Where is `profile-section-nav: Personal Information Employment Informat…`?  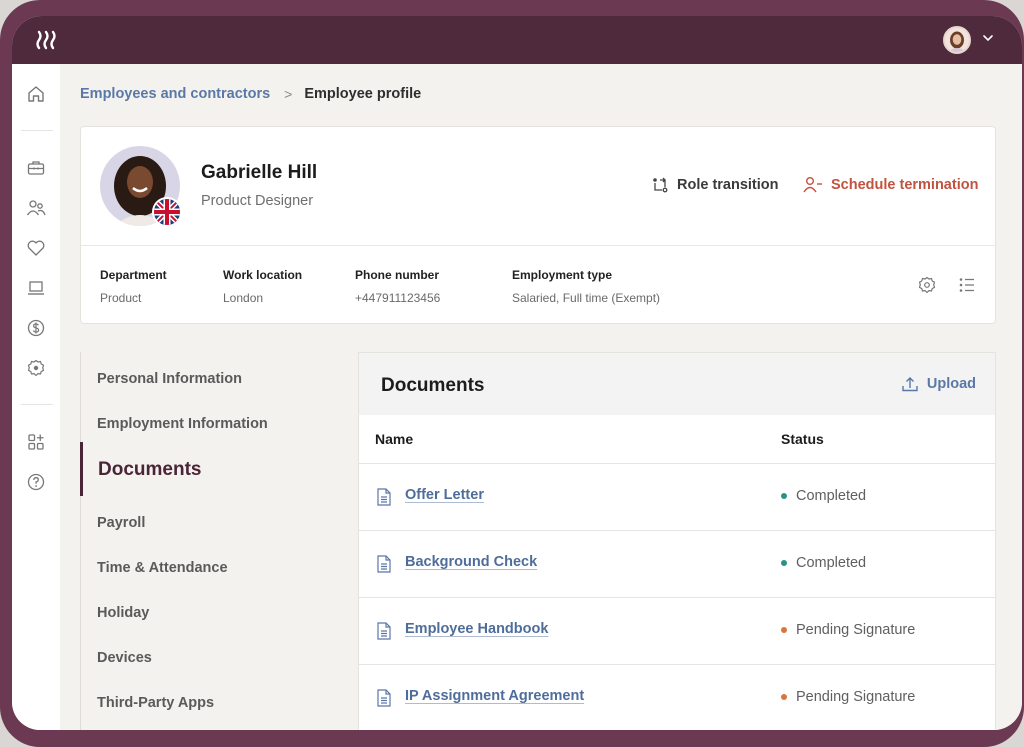
profile-section-nav: Personal Information Employment Informat… is located at coordinates (210, 541).